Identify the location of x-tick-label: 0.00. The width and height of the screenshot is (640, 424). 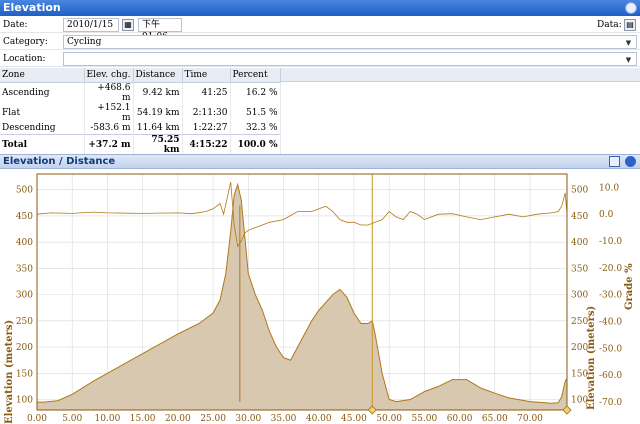
(37, 419).